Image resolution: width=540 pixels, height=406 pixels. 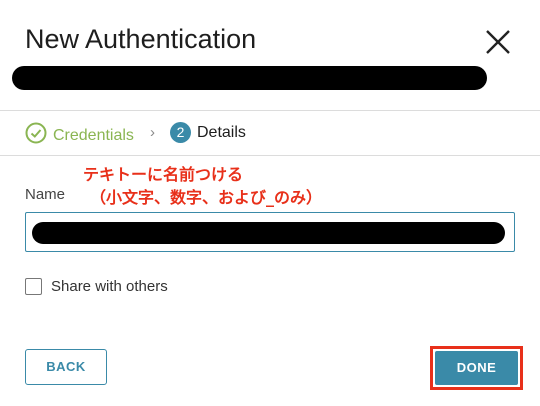 What do you see at coordinates (93, 135) in the screenshot?
I see `step-credentials-label: Credentials` at bounding box center [93, 135].